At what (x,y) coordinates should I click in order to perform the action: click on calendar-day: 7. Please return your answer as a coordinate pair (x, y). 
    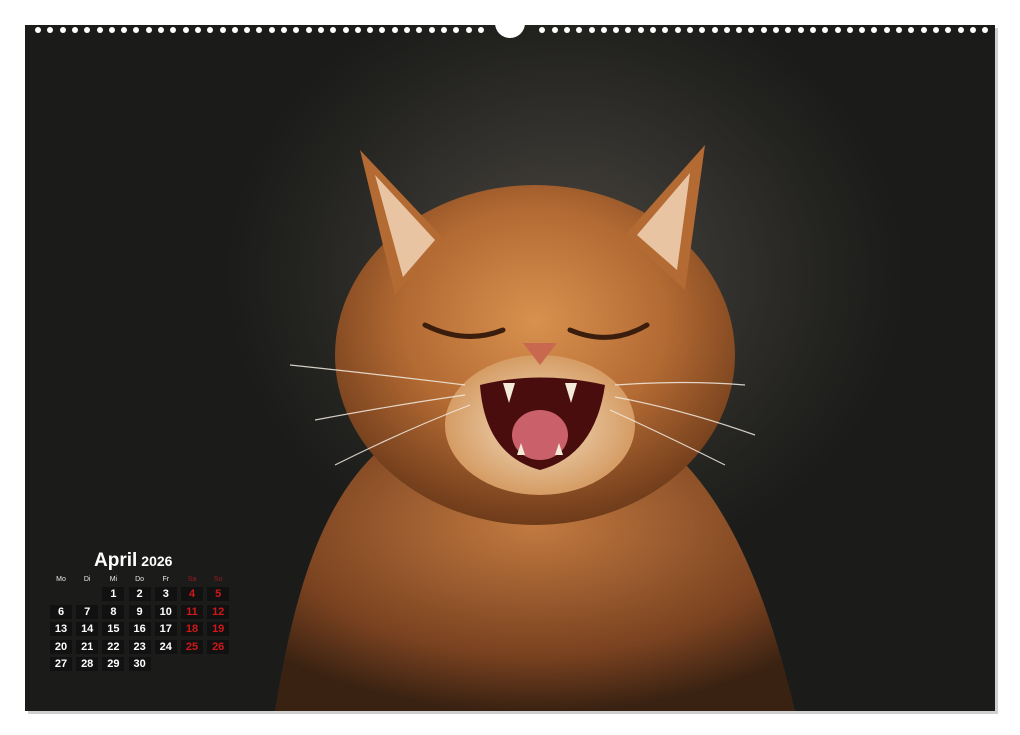
    Looking at the image, I should click on (87, 612).